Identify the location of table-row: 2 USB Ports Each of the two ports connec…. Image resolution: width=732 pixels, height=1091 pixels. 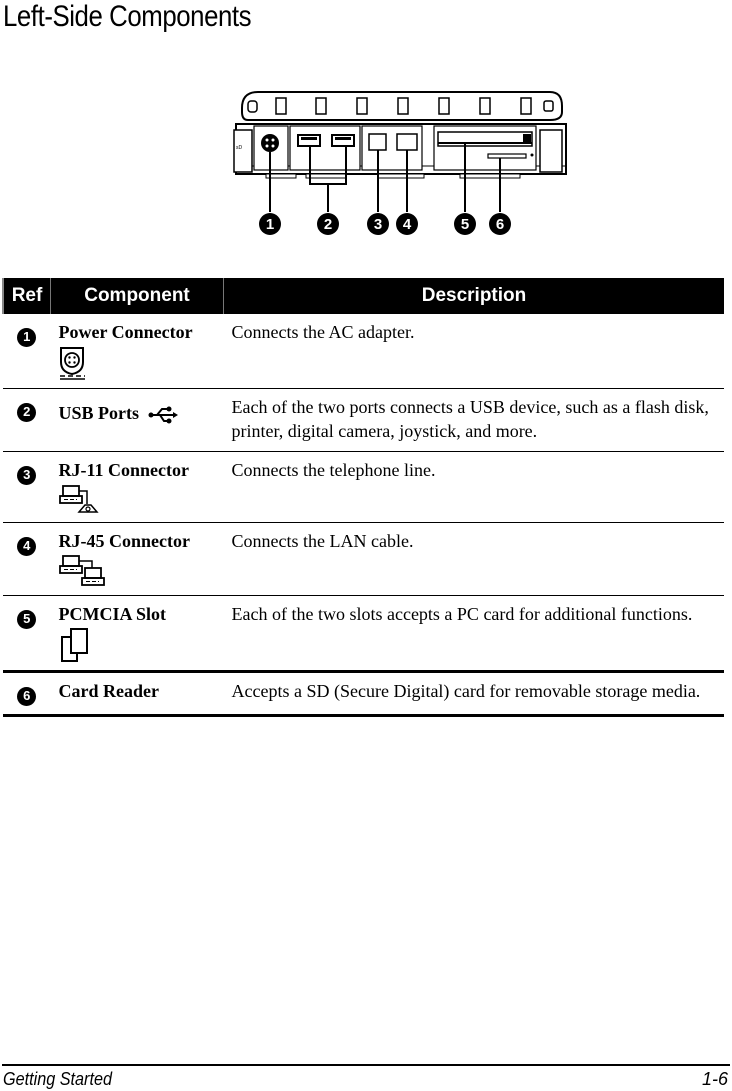
(363, 420).